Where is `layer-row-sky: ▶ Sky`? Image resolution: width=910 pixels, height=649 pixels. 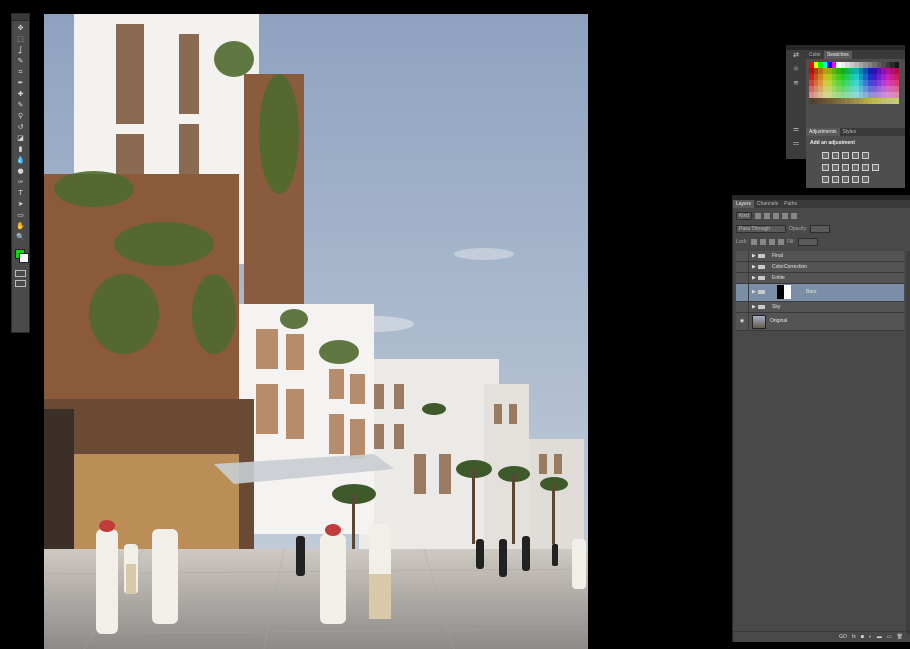
layer-row-sky: ▶ Sky is located at coordinates (820, 307).